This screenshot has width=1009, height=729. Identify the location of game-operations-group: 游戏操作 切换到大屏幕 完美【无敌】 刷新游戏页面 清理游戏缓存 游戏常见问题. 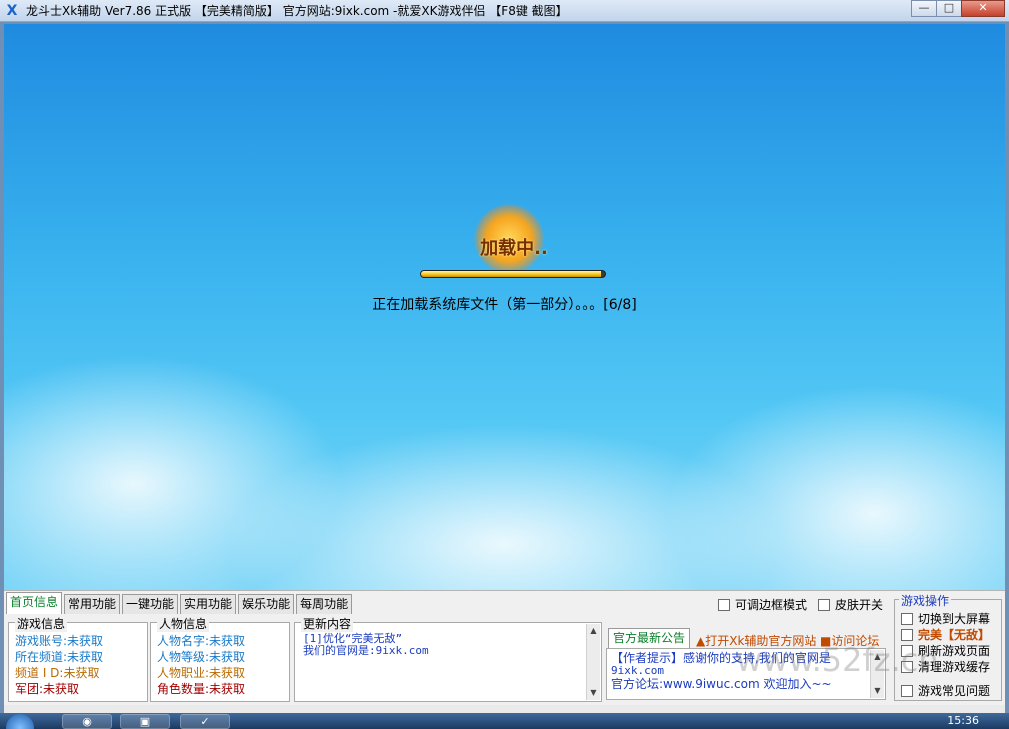
(948, 646).